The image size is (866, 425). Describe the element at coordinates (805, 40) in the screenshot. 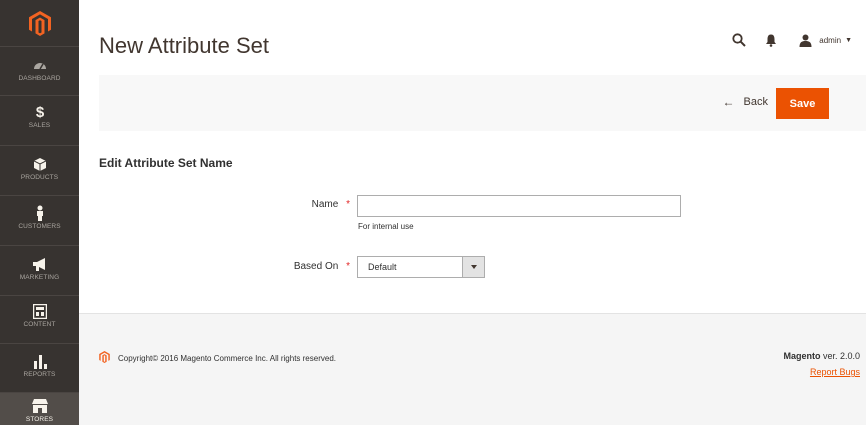

I see `user-icon` at that location.